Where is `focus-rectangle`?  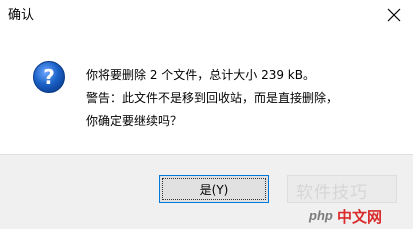
focus-rectangle is located at coordinates (214, 189).